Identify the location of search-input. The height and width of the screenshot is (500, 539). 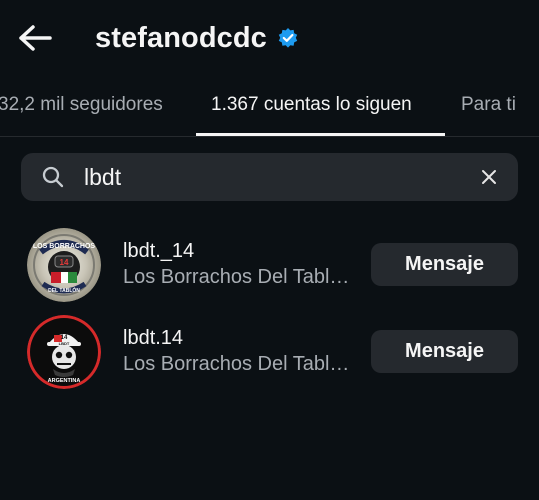
(264, 177).